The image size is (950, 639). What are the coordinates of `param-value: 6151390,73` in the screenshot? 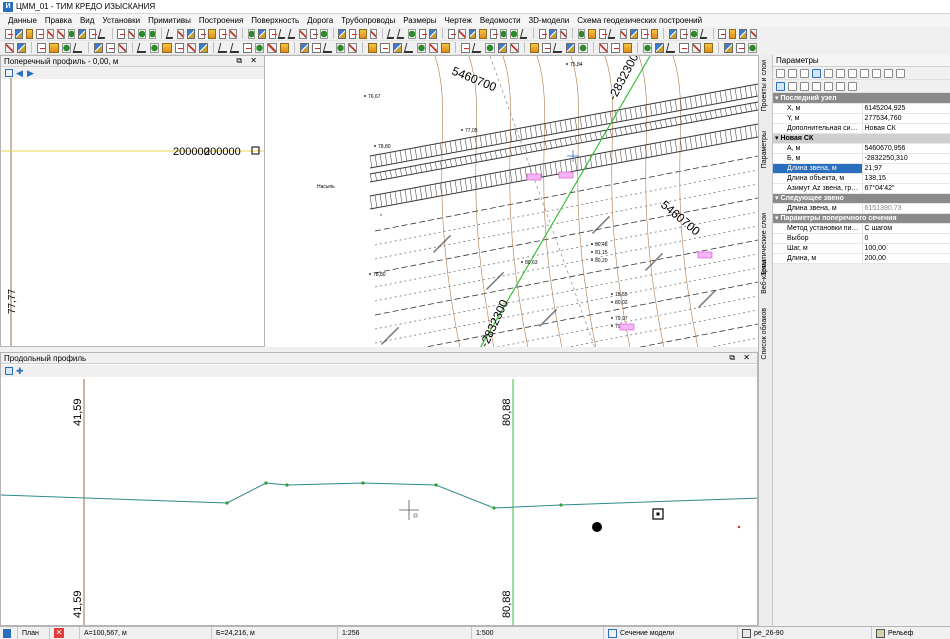 It's located at (906, 208).